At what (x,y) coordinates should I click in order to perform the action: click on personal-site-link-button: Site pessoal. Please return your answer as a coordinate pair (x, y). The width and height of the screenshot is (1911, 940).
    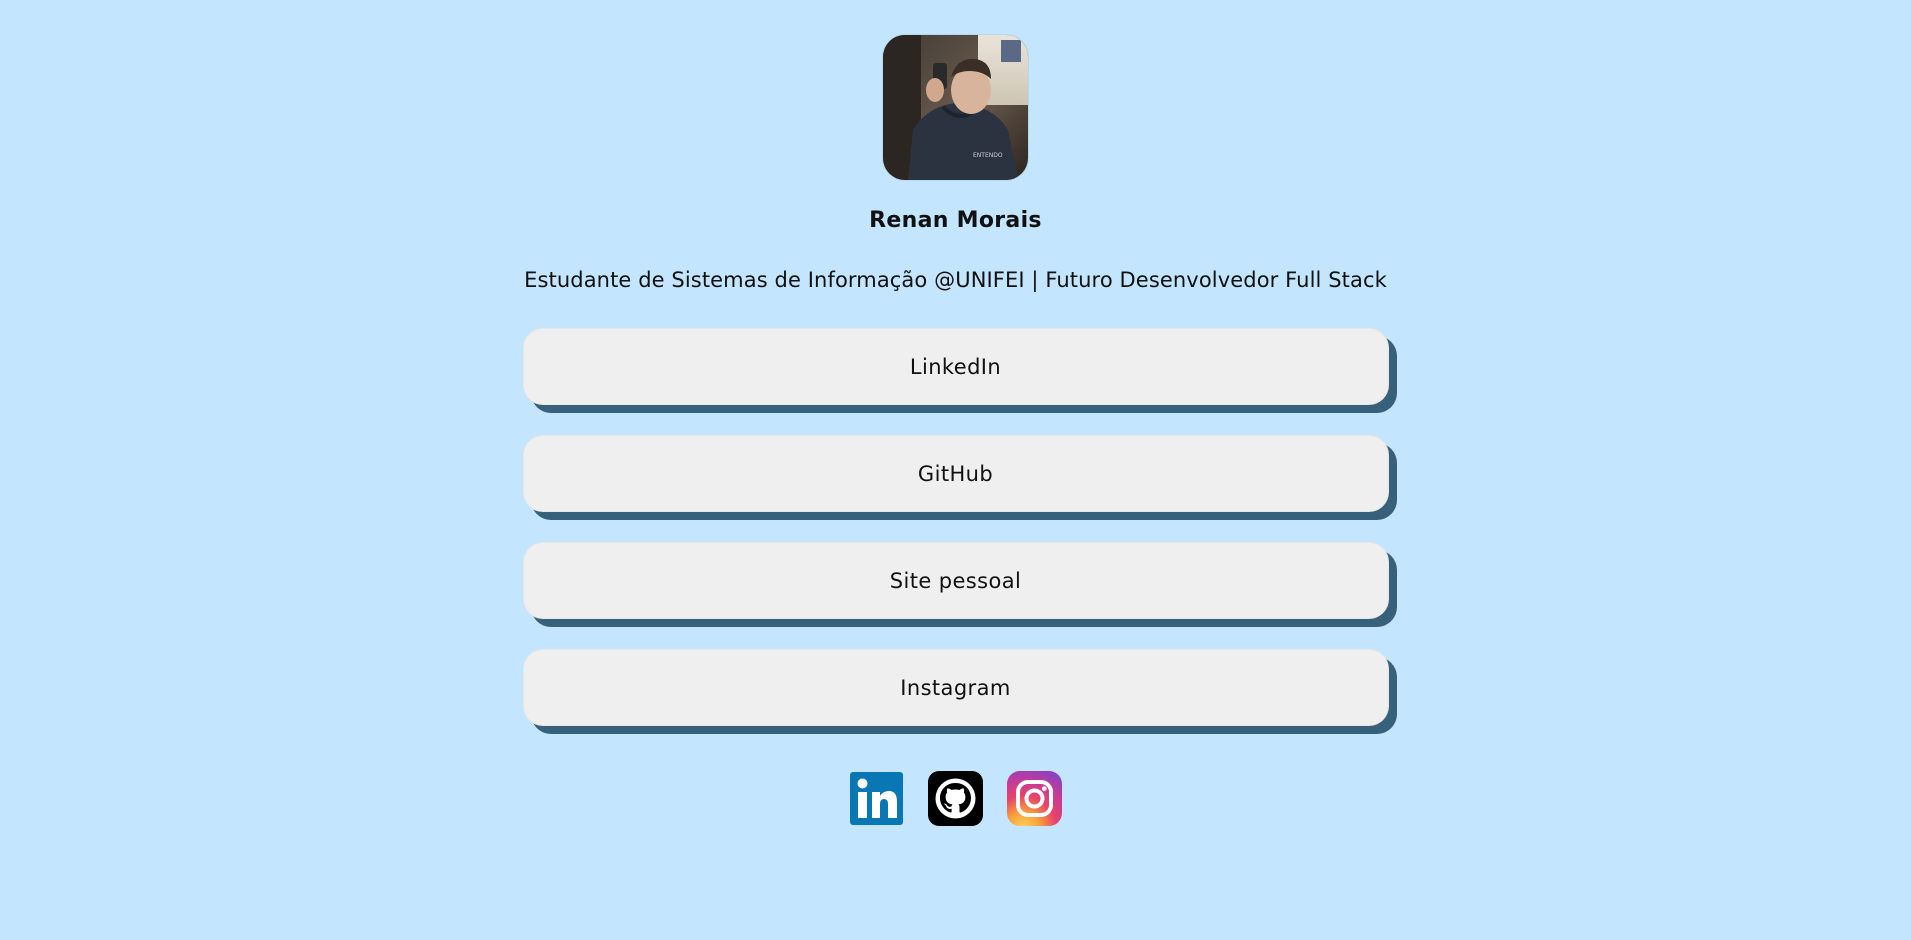
    Looking at the image, I should click on (955, 580).